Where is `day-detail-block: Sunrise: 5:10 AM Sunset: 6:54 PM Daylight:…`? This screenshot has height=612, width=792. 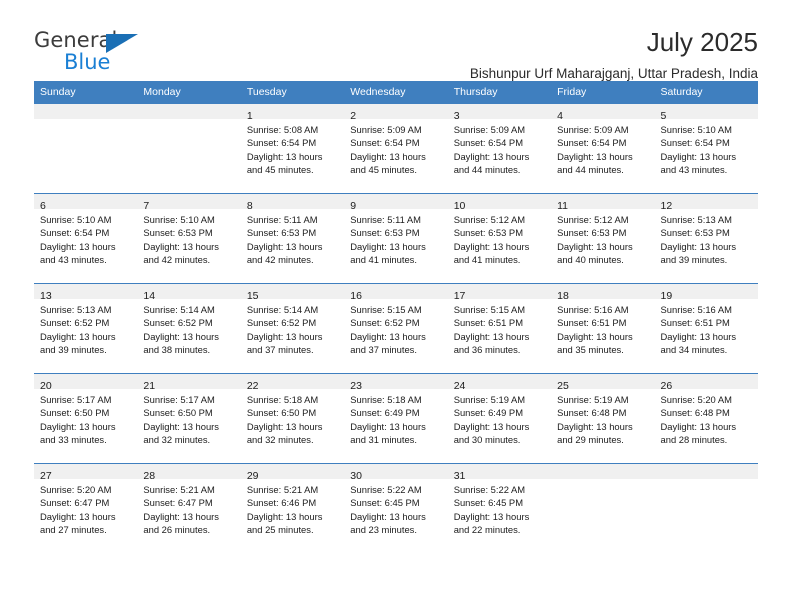 day-detail-block: Sunrise: 5:10 AM Sunset: 6:54 PM Daylight:… is located at coordinates (706, 147).